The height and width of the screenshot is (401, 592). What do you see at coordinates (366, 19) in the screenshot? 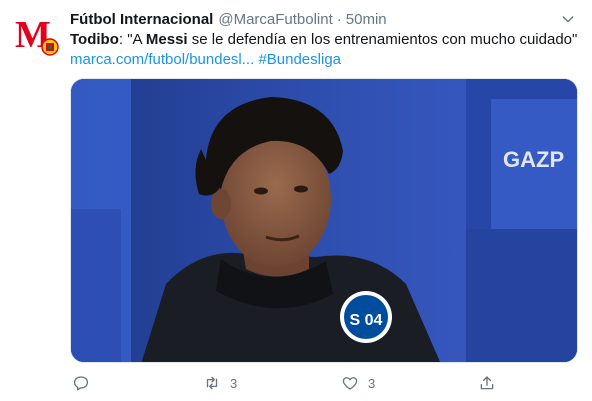
I see `timestamp: 50min` at bounding box center [366, 19].